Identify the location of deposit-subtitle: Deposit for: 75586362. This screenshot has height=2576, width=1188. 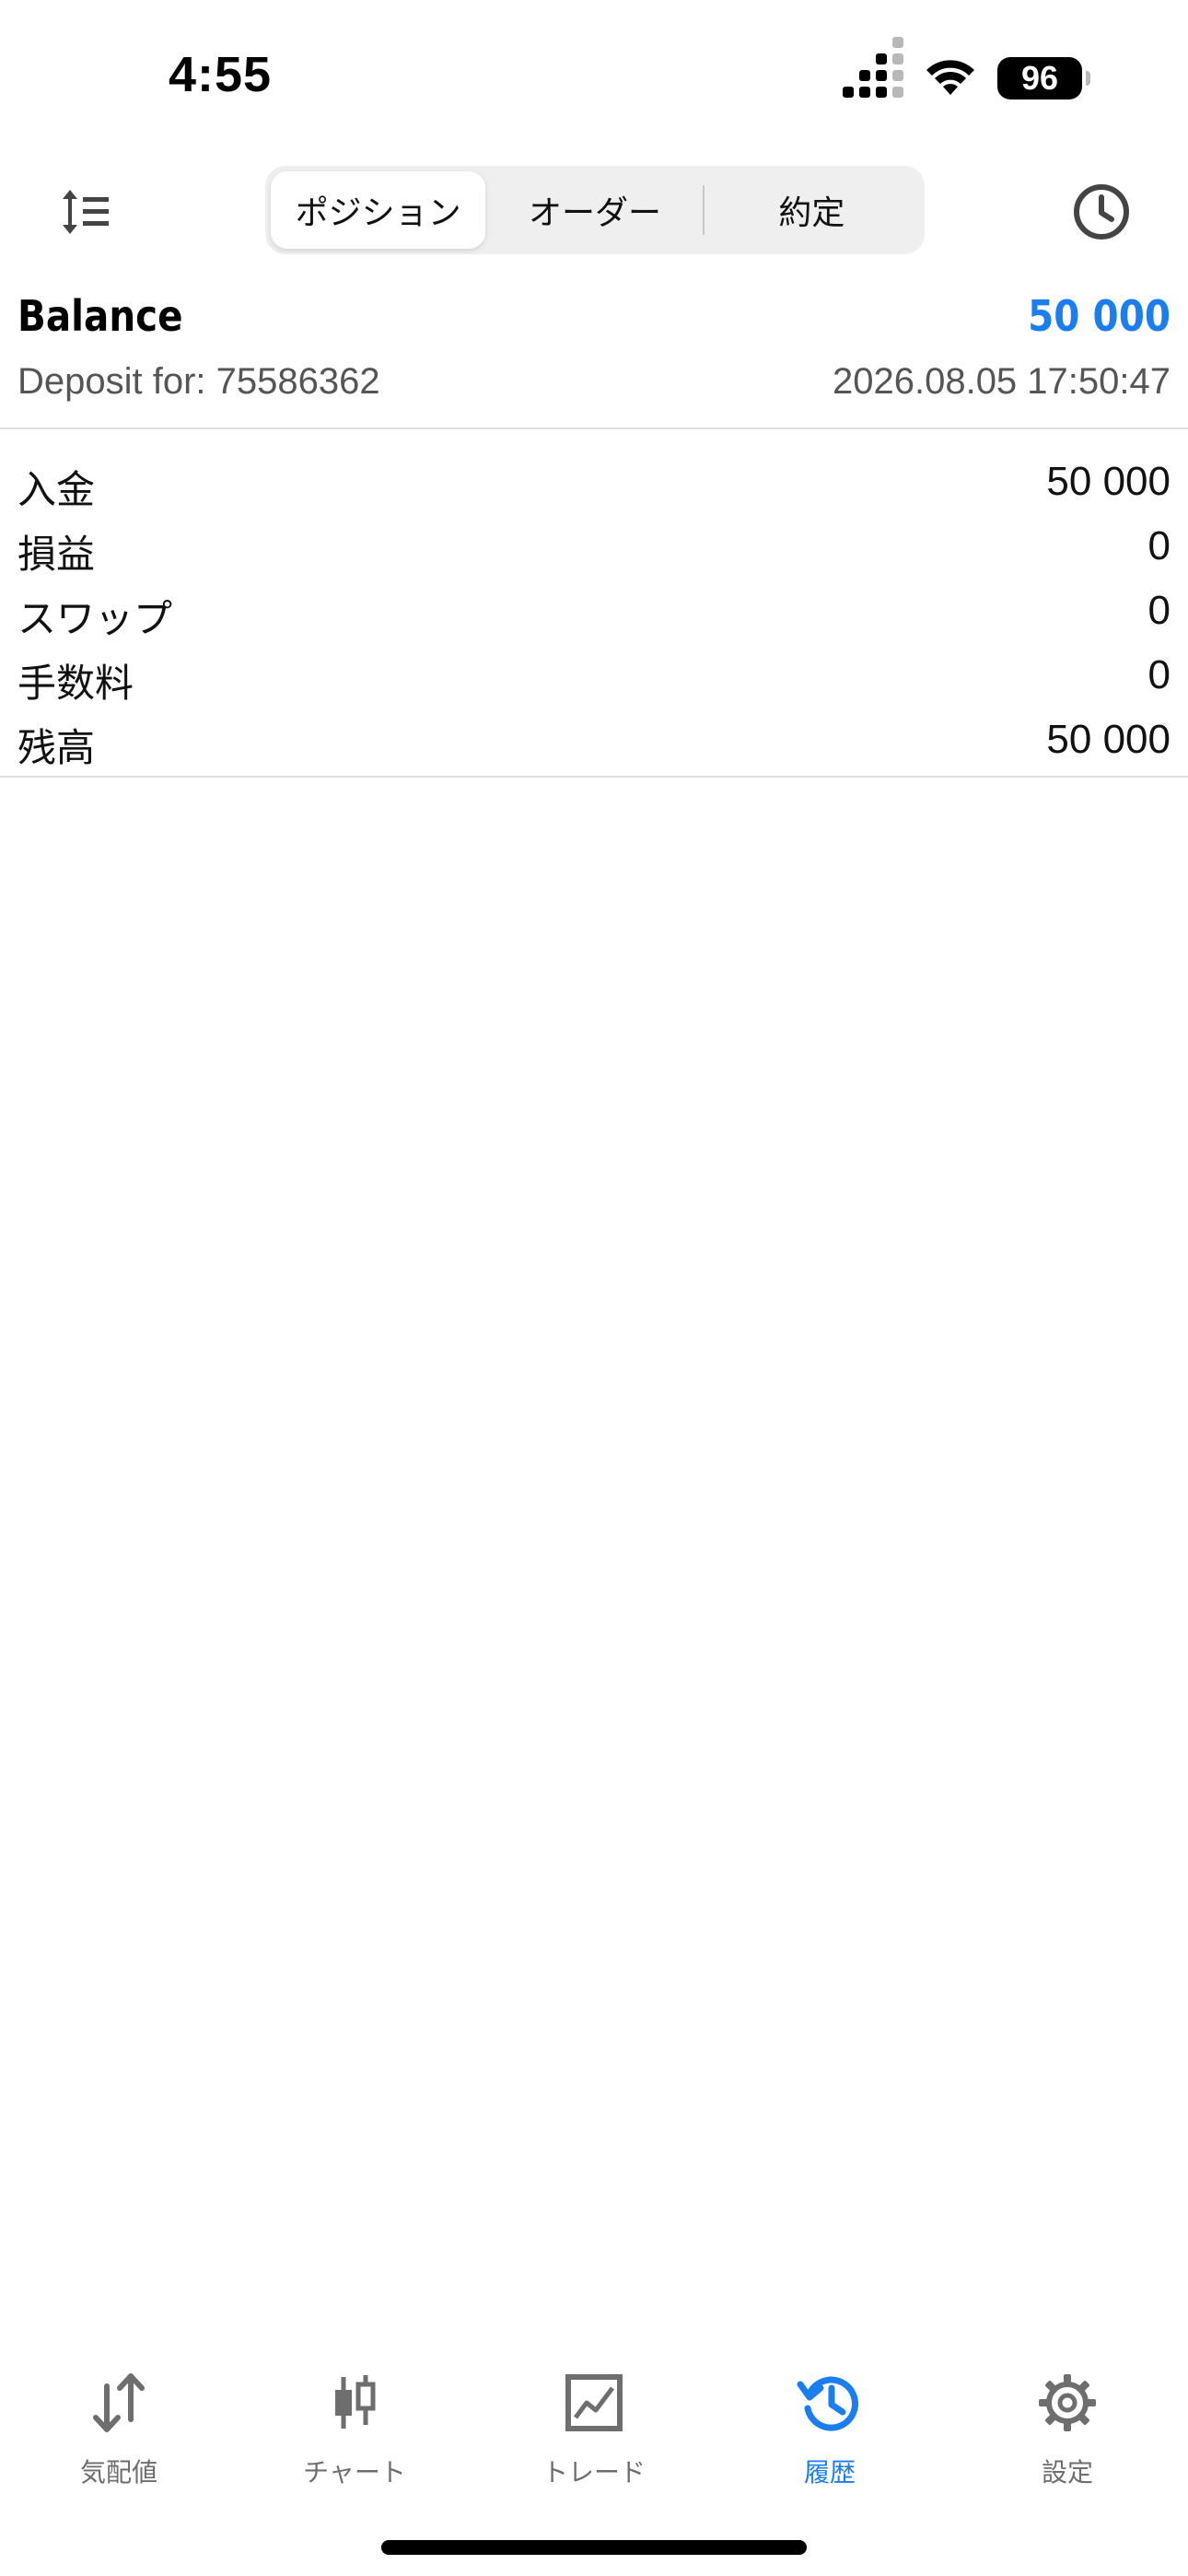
(198, 381).